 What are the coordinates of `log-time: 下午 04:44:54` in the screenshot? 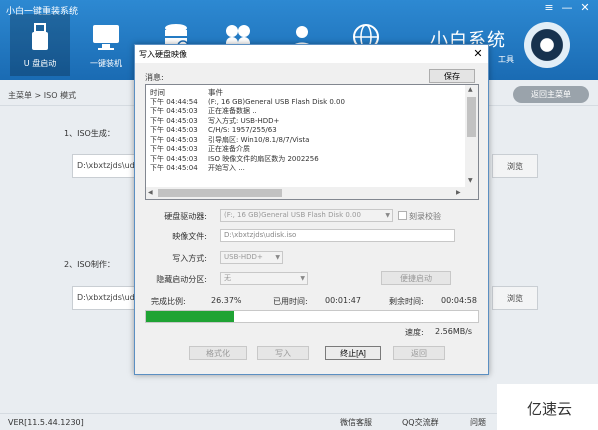 It's located at (174, 101).